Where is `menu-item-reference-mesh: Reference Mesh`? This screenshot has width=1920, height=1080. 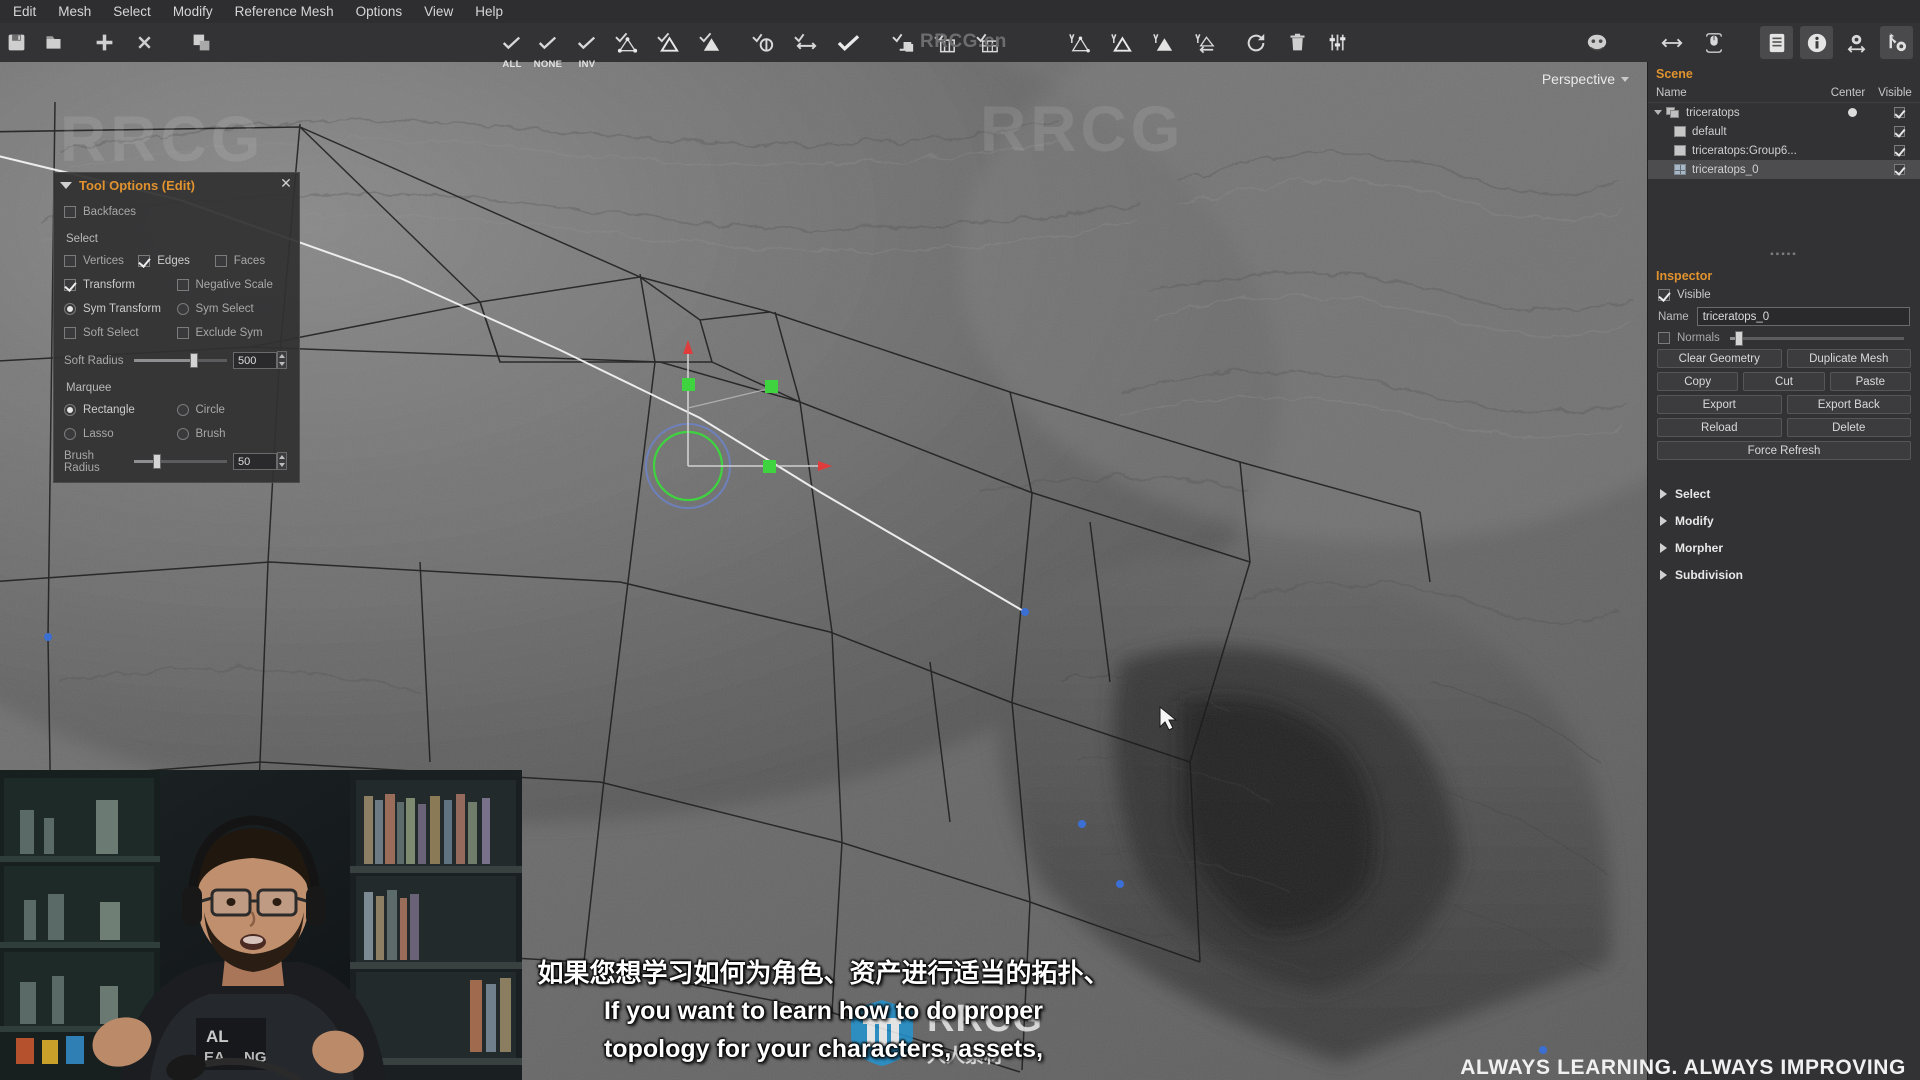
menu-item-reference-mesh: Reference Mesh is located at coordinates (284, 11).